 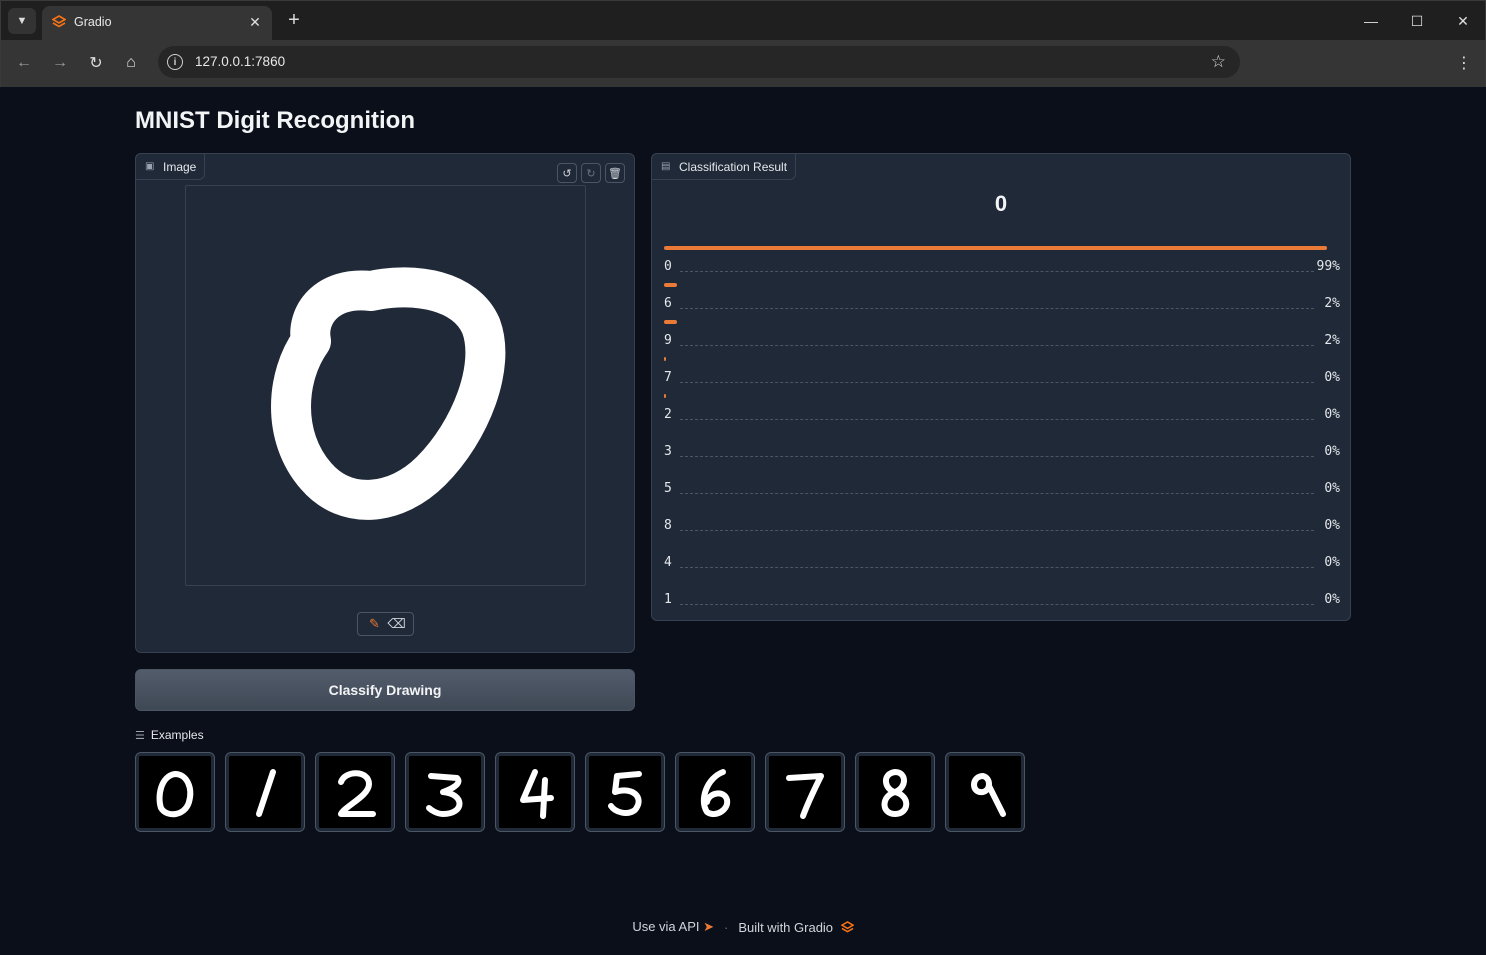 What do you see at coordinates (1371, 21) in the screenshot?
I see `minimize-icon: —` at bounding box center [1371, 21].